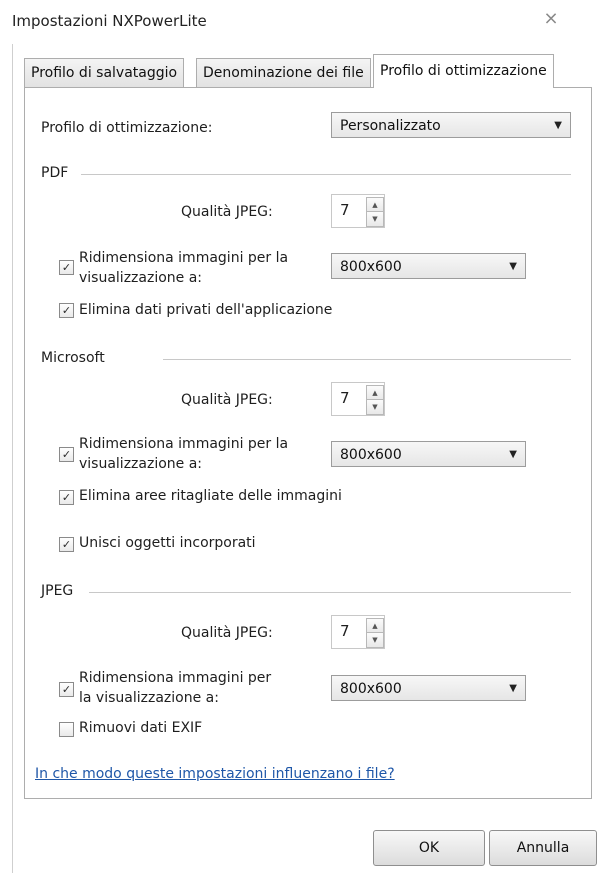 This screenshot has height=873, width=599. Describe the element at coordinates (66, 544) in the screenshot. I see `microsoft-merge-checkbox: ✓` at that location.